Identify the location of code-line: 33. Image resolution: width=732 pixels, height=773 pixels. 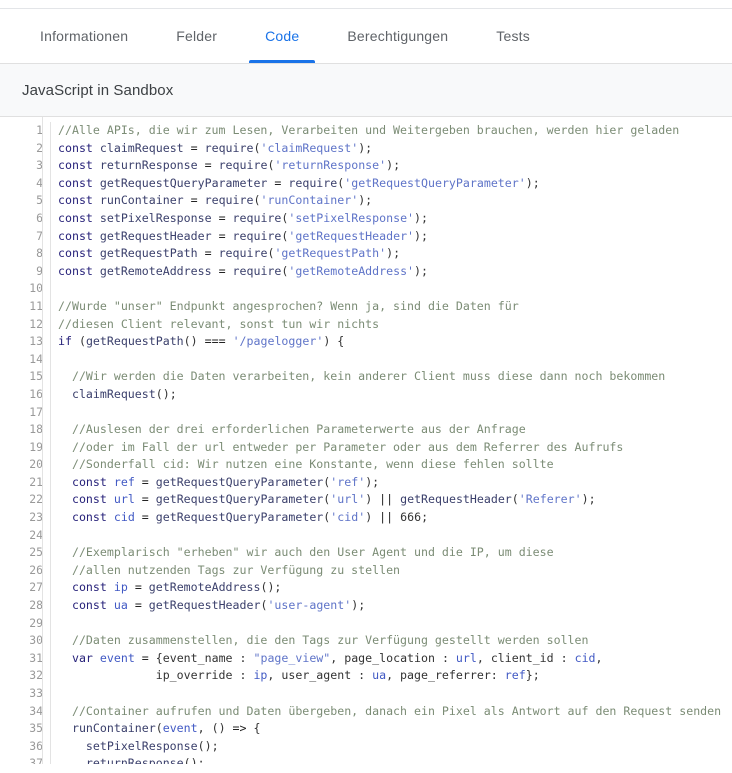
(366, 694).